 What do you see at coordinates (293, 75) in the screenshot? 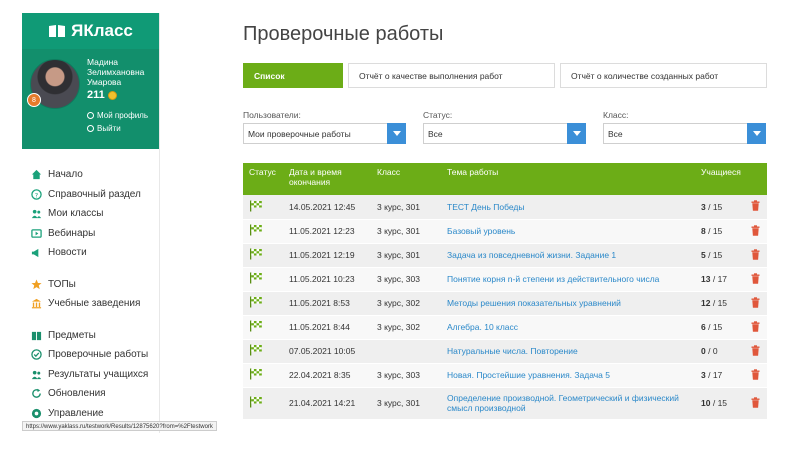
I see `tab-list: Список` at bounding box center [293, 75].